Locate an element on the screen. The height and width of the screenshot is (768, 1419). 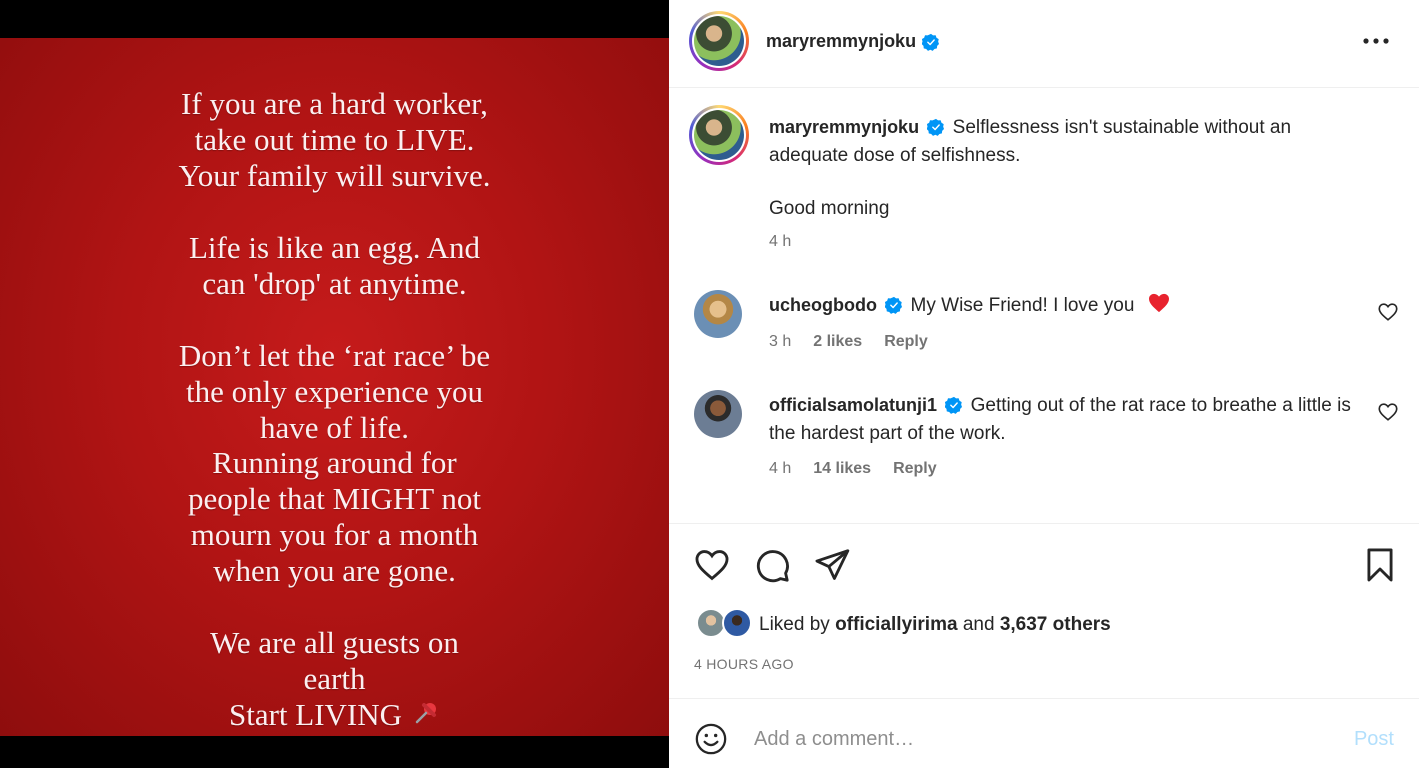
caption-greeting: Good morning is located at coordinates (829, 208).